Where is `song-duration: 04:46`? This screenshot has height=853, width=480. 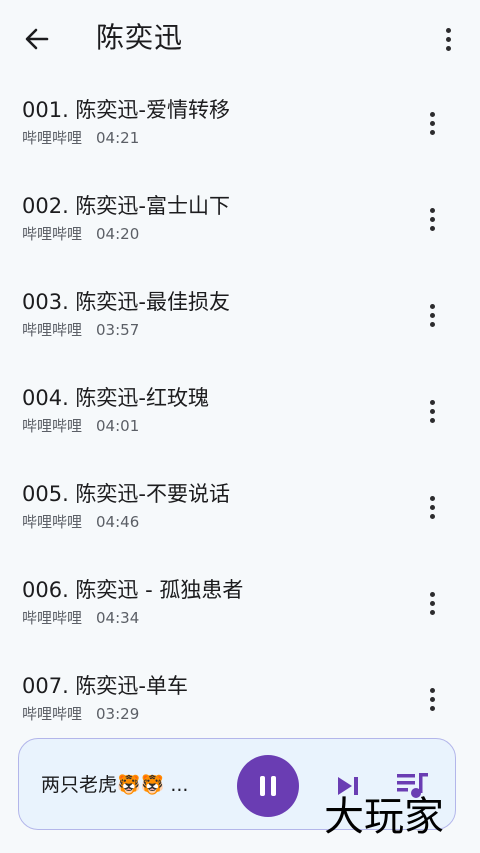 song-duration: 04:46 is located at coordinates (118, 522).